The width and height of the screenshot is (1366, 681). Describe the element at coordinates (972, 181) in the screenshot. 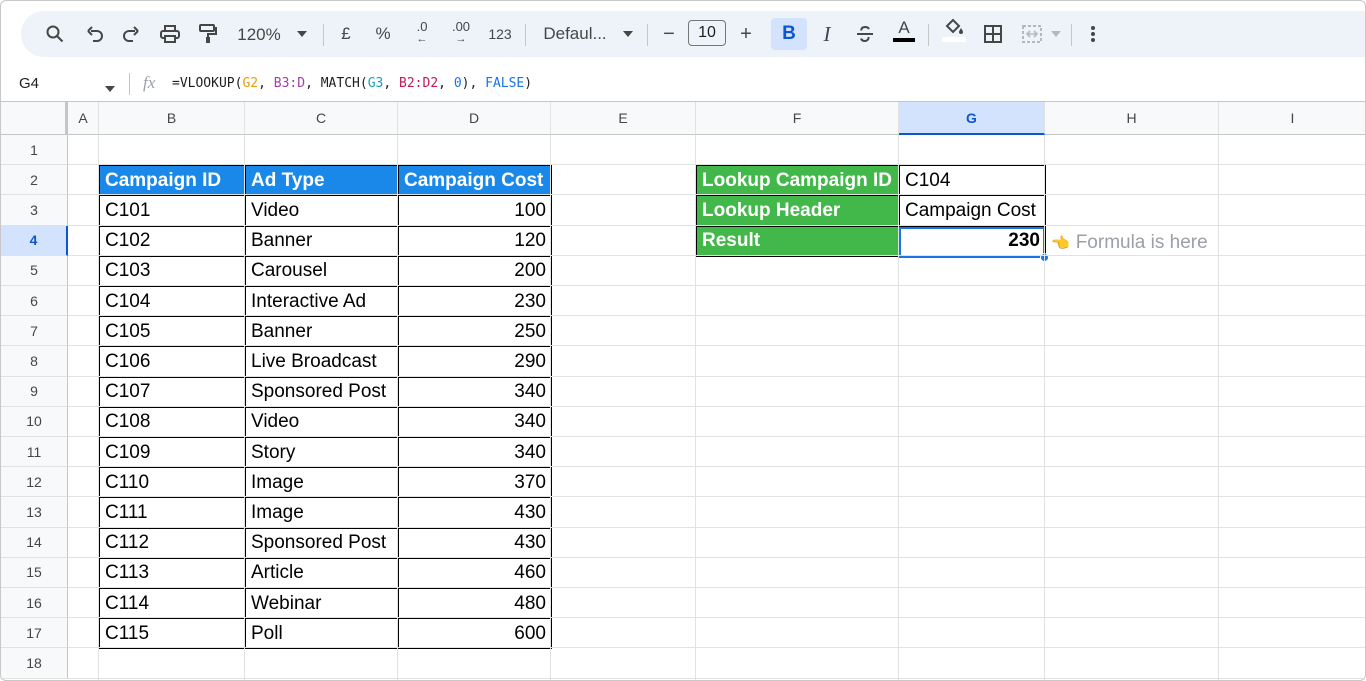

I see `lookup-value-cell: C104` at that location.